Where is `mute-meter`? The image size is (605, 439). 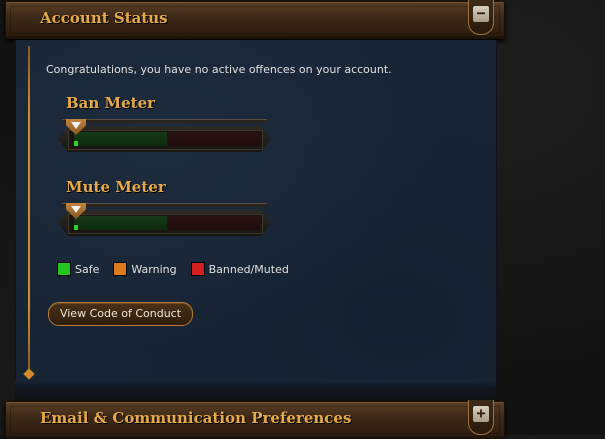
mute-meter is located at coordinates (164, 220).